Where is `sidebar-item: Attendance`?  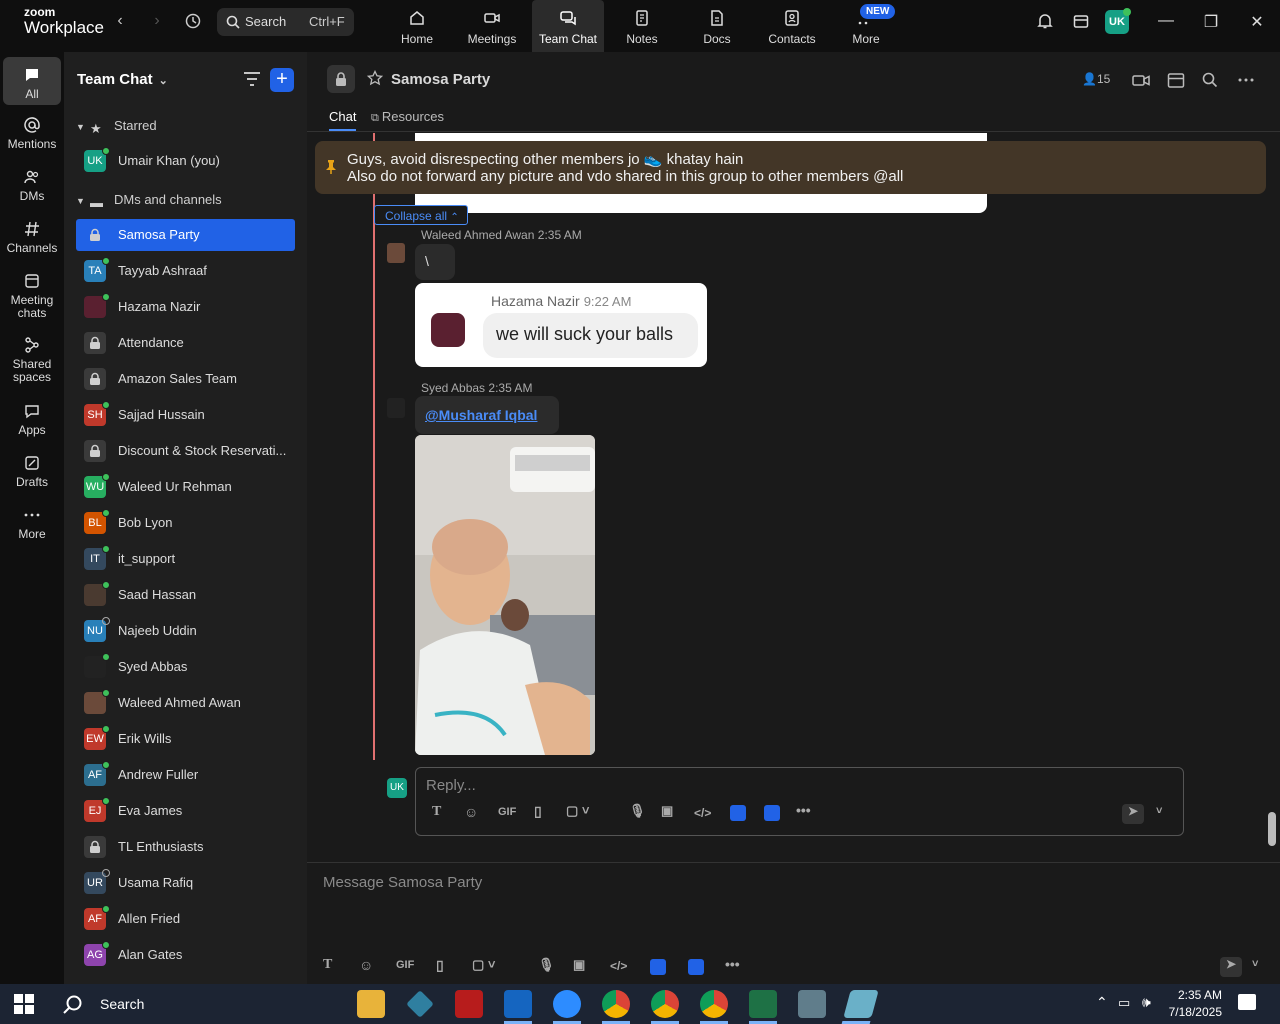 sidebar-item: Attendance is located at coordinates (185, 343).